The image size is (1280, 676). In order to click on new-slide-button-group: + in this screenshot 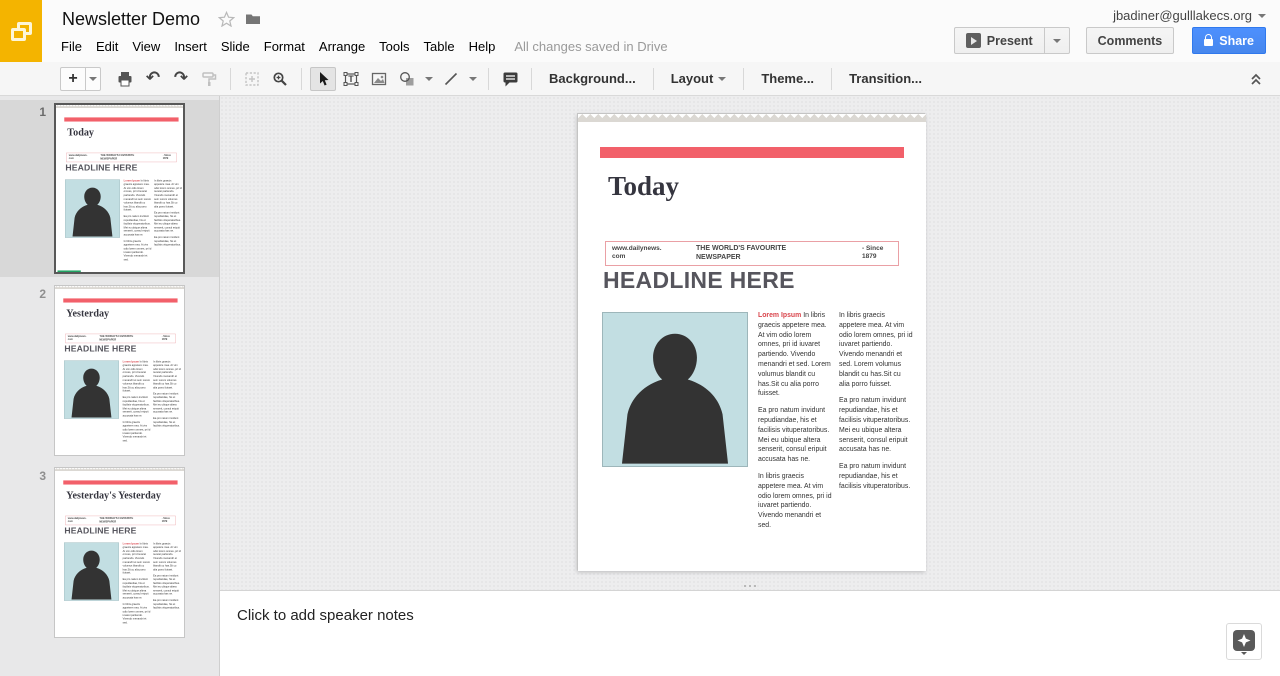, I will do `click(80, 78)`.